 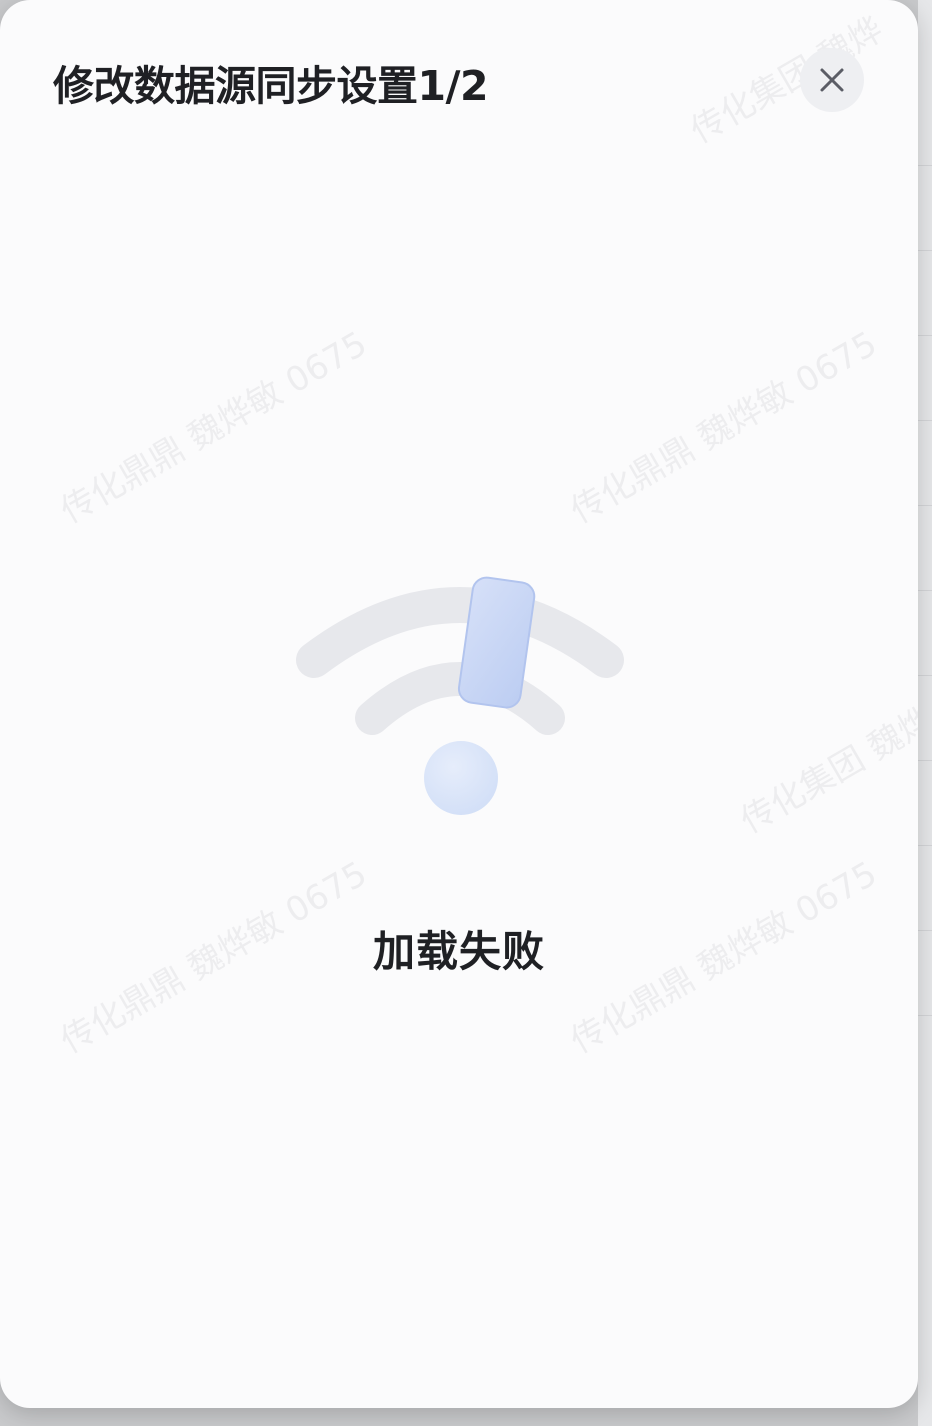 What do you see at coordinates (458, 951) in the screenshot?
I see `load-failed-message: 加载失败` at bounding box center [458, 951].